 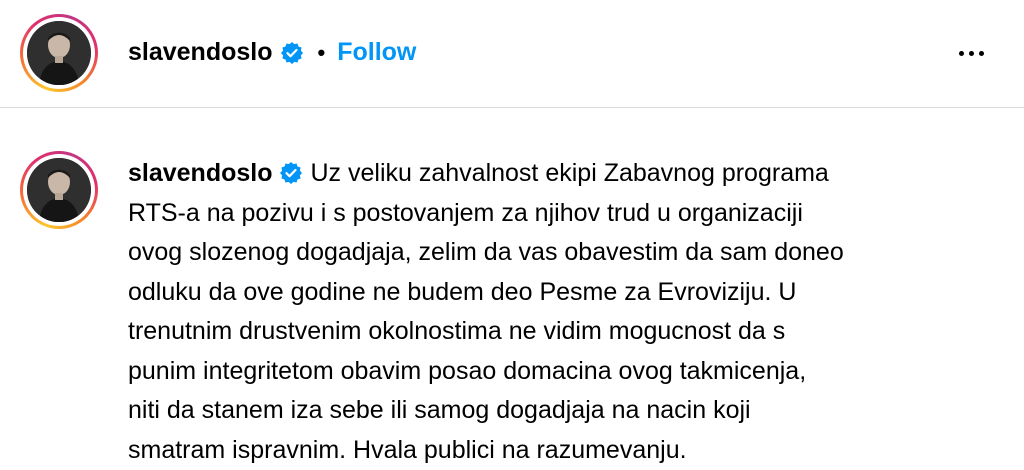 What do you see at coordinates (971, 53) in the screenshot?
I see `more-options-icon` at bounding box center [971, 53].